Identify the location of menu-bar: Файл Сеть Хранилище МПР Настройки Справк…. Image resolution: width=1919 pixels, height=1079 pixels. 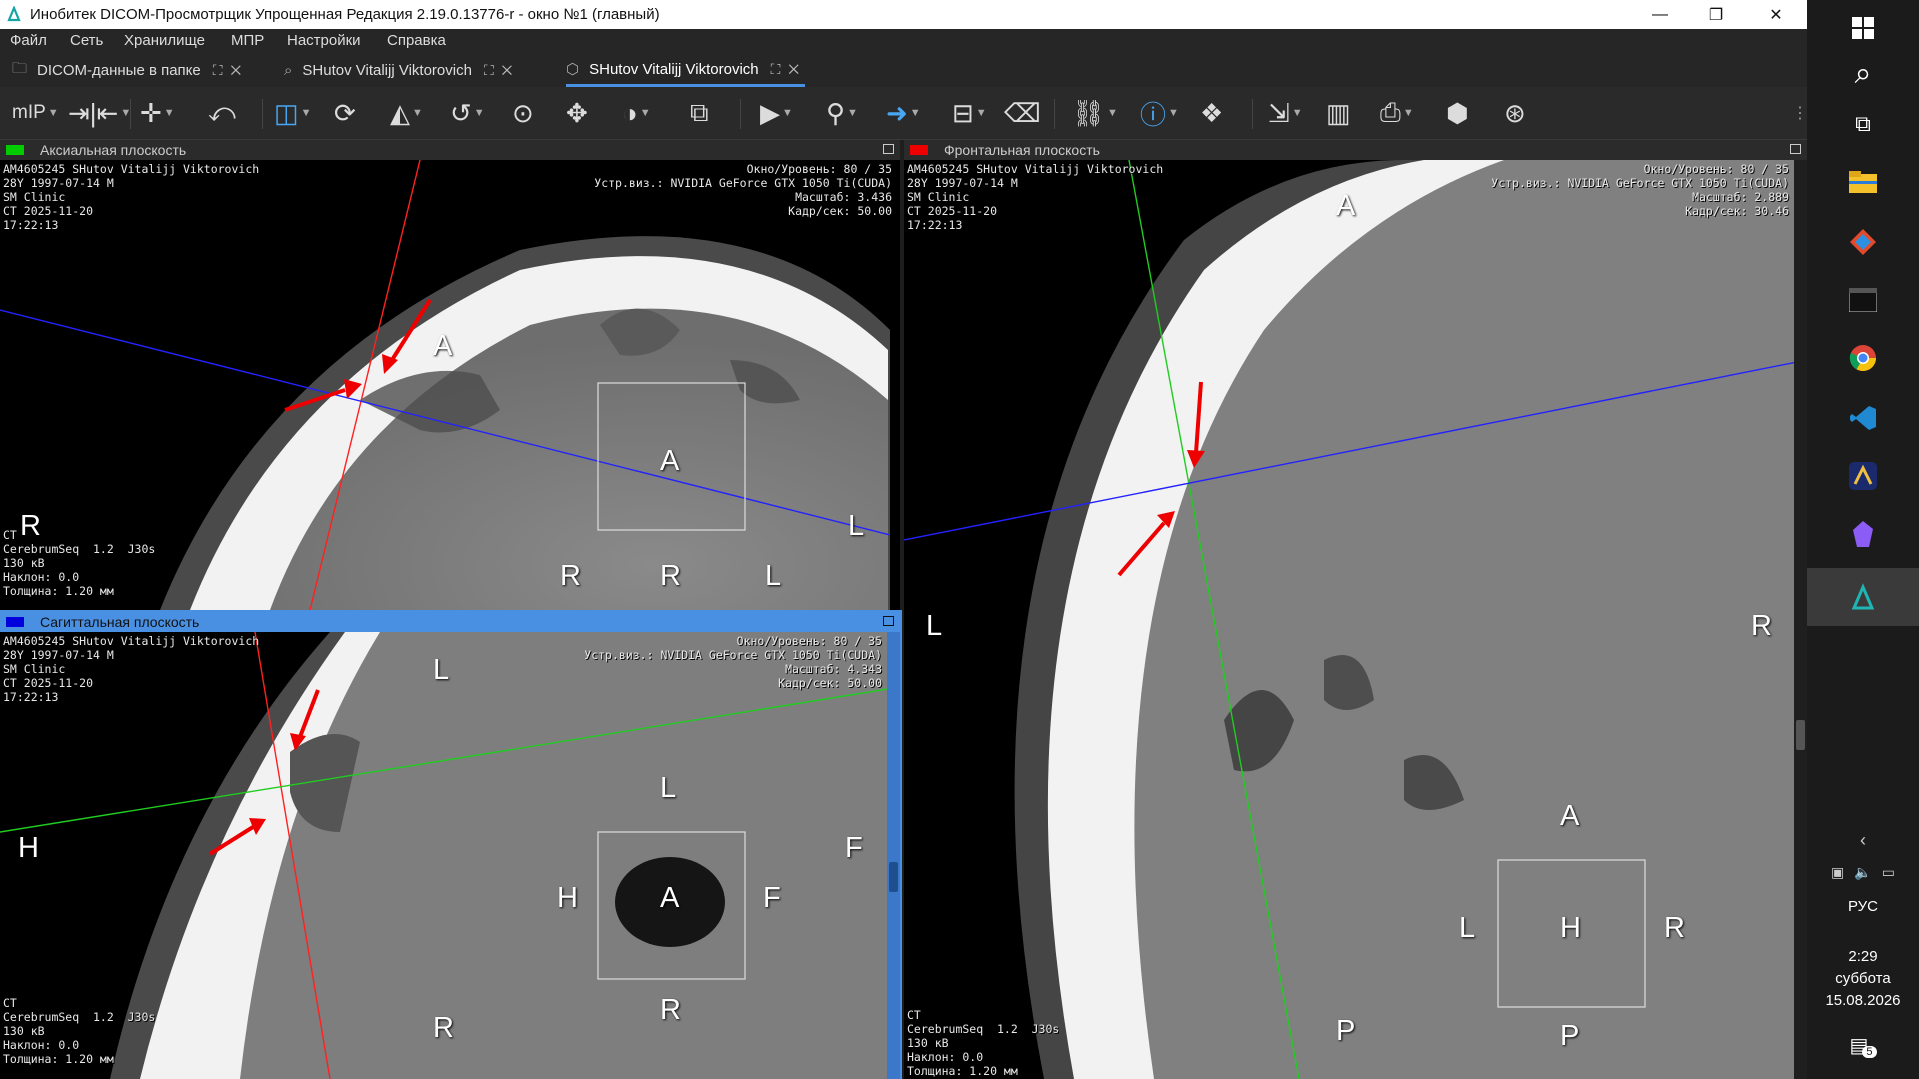
(903, 41).